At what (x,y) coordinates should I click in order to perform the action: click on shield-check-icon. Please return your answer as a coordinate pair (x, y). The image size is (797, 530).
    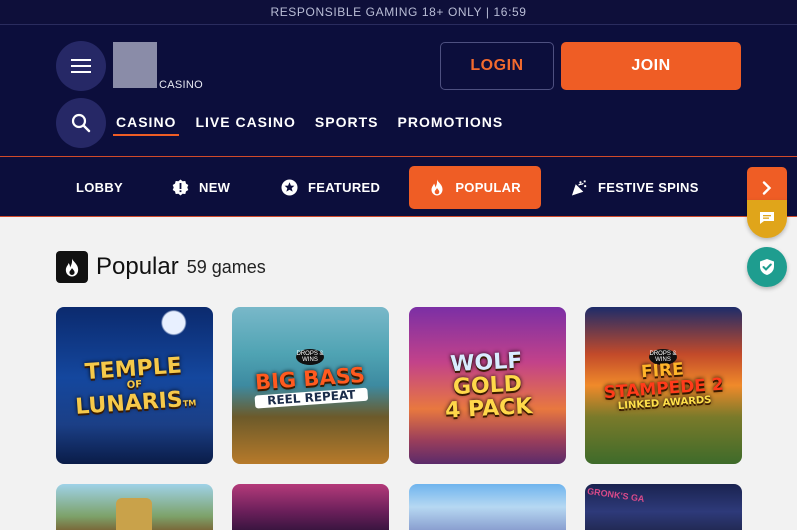
    Looking at the image, I should click on (767, 267).